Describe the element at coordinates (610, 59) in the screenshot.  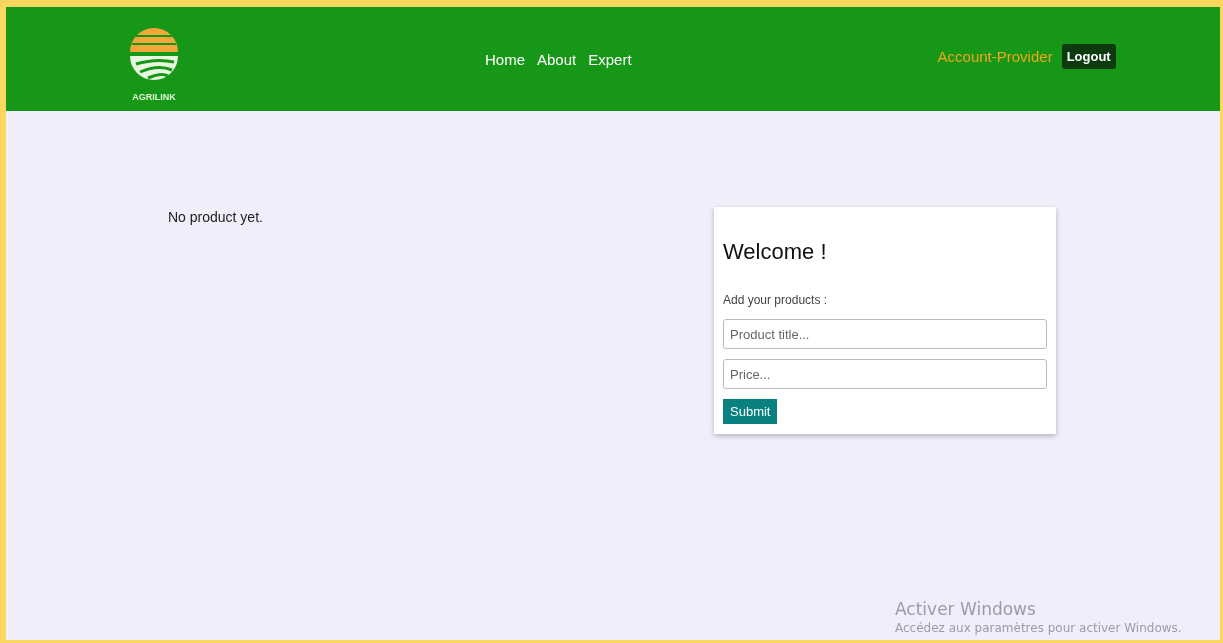
I see `nav-link: Expert` at that location.